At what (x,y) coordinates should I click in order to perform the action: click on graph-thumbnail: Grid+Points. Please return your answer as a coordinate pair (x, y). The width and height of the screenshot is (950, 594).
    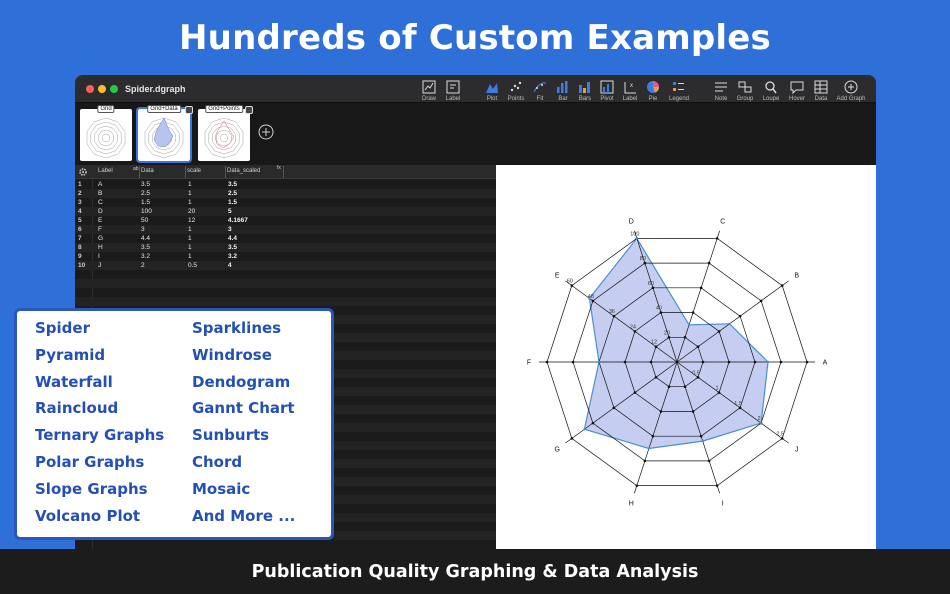
    Looking at the image, I should click on (225, 133).